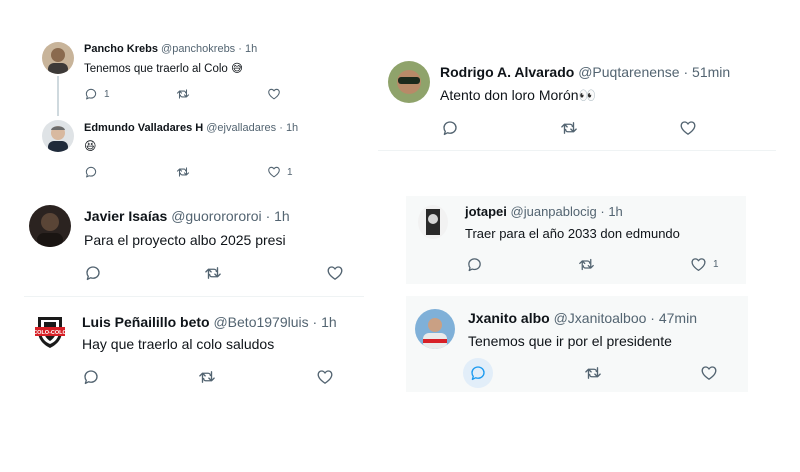  I want to click on tweet-text: Tenemos que ir por el presidente, so click(570, 341).